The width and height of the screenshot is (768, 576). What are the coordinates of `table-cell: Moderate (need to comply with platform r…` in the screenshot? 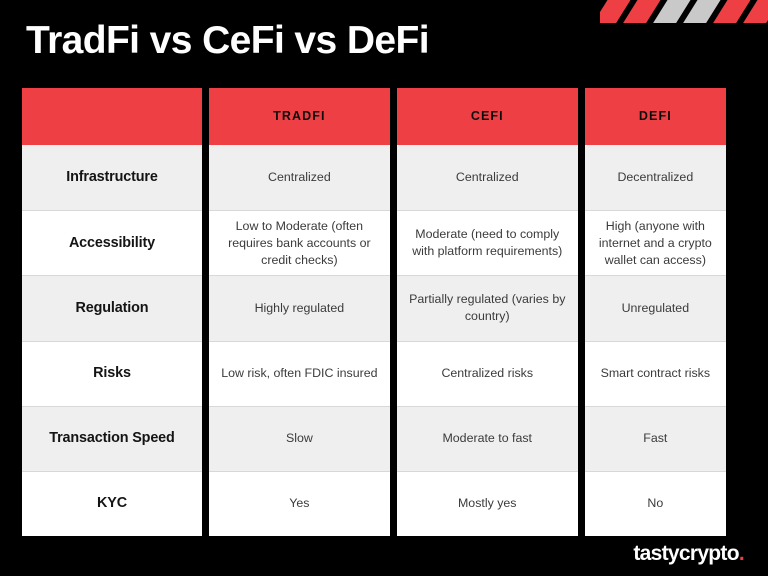 It's located at (487, 243).